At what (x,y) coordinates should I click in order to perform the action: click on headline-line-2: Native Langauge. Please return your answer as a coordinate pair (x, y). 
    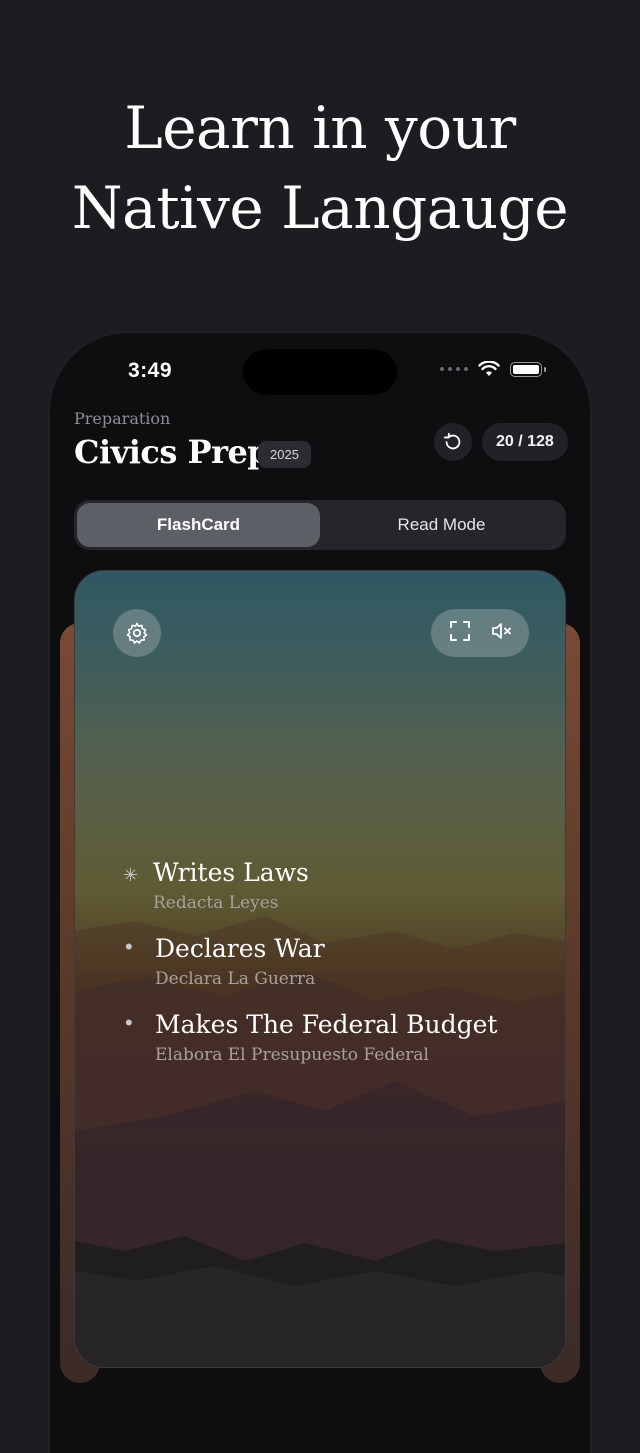
    Looking at the image, I should click on (320, 208).